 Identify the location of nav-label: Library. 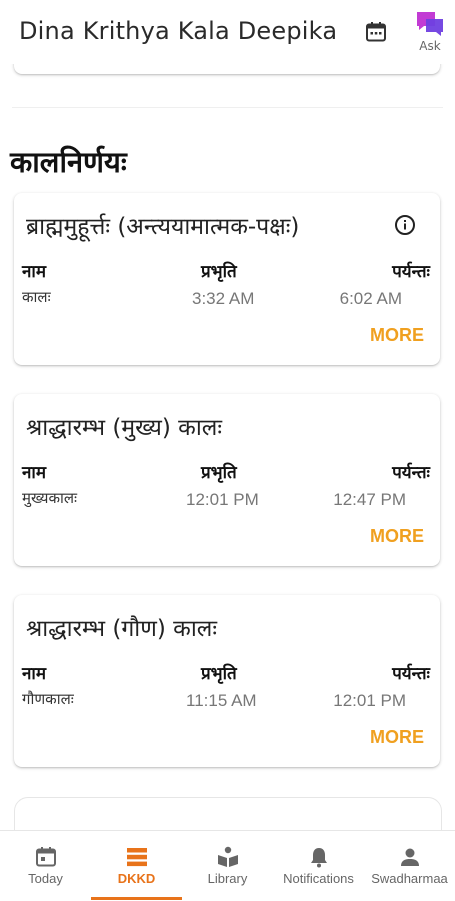
(227, 878).